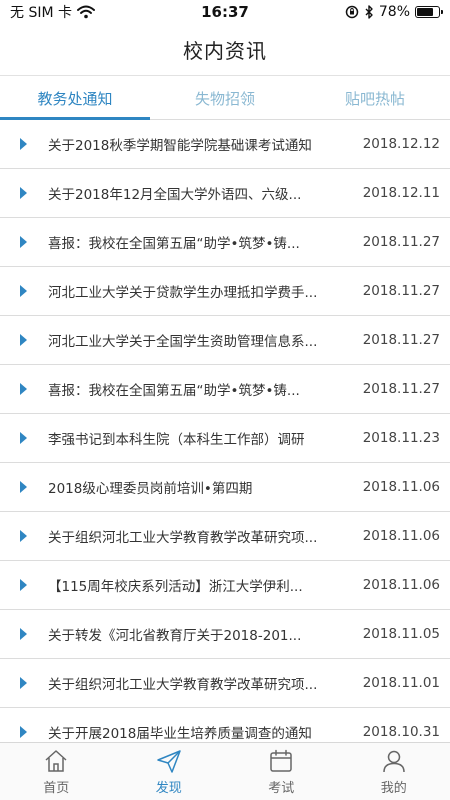 This screenshot has width=450, height=800. What do you see at coordinates (168, 788) in the screenshot?
I see `tabbar-label: 发现` at bounding box center [168, 788].